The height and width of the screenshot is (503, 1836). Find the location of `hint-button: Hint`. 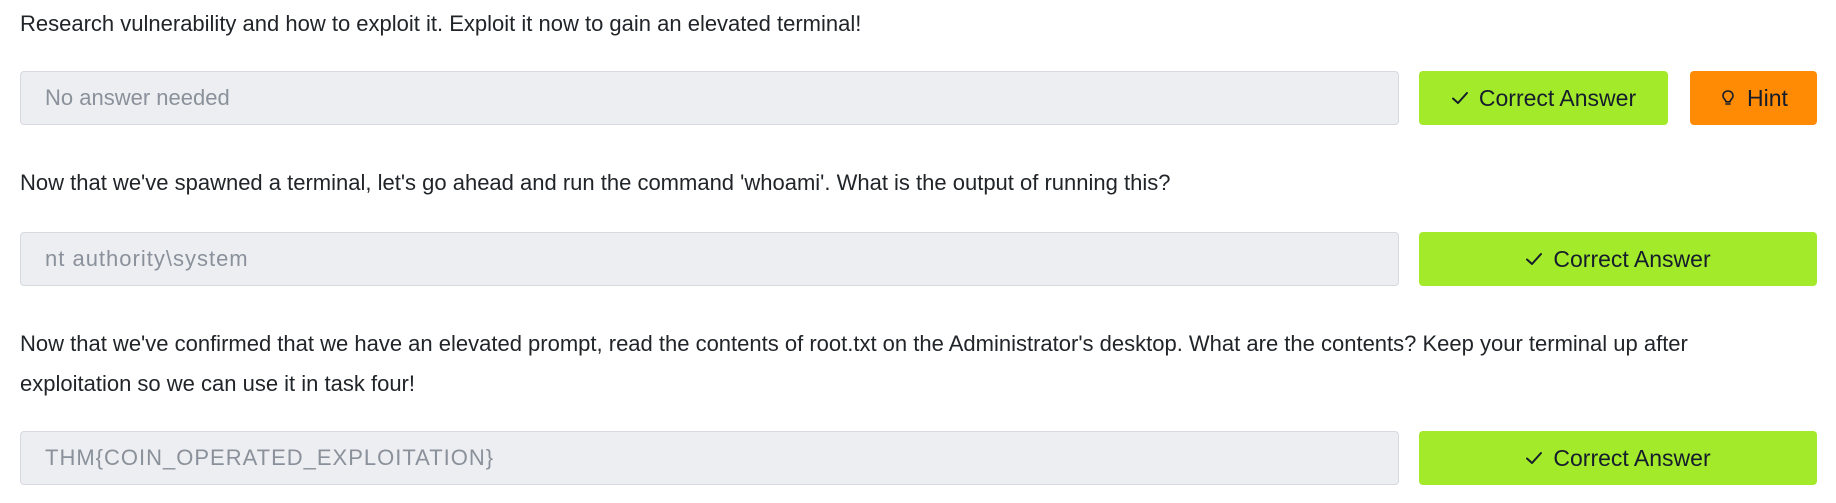

hint-button: Hint is located at coordinates (1753, 98).